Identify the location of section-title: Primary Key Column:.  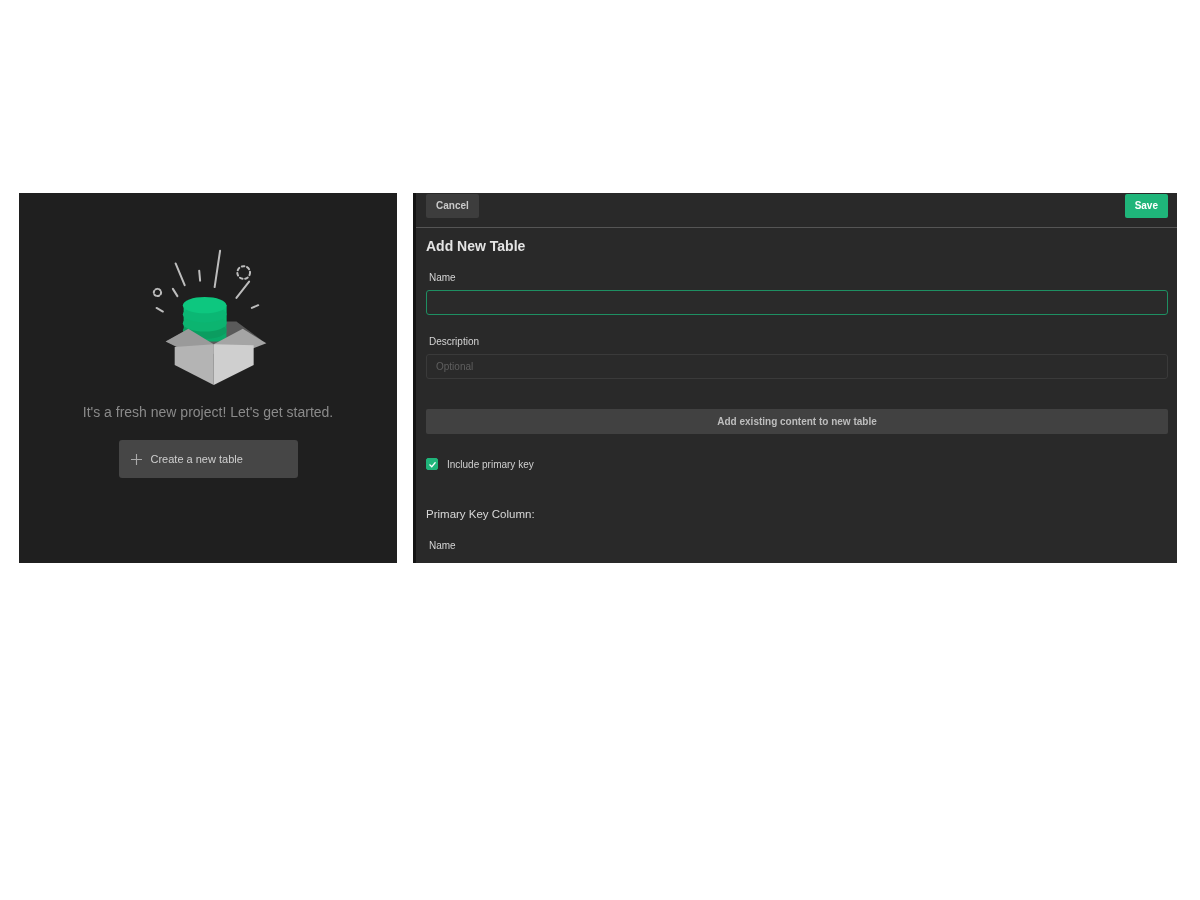
(481, 514).